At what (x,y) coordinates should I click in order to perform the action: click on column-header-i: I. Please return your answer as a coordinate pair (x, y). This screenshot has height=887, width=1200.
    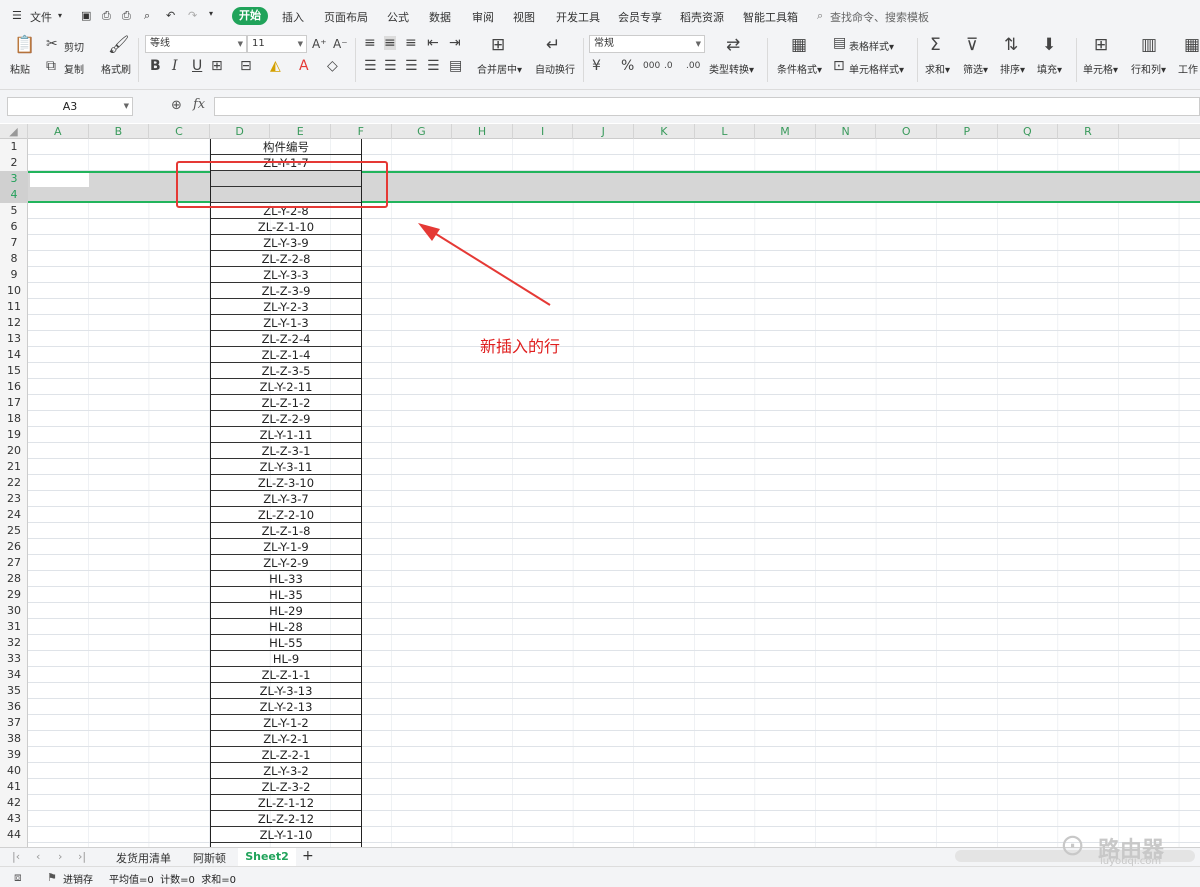
    Looking at the image, I should click on (543, 131).